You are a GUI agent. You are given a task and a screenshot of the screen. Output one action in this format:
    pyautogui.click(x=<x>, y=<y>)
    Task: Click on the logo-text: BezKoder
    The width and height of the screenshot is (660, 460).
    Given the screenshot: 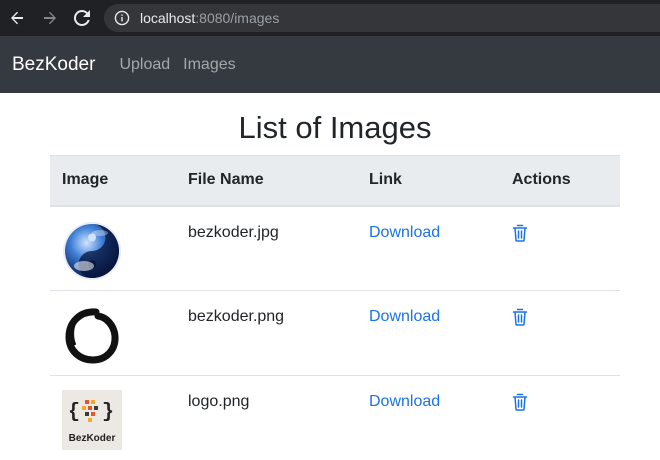 What is the action you would take?
    pyautogui.click(x=92, y=438)
    